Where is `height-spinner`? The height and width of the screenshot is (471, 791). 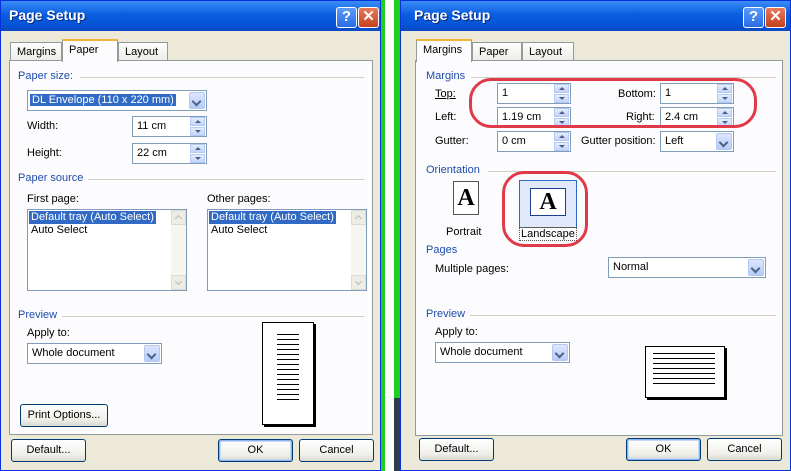
height-spinner is located at coordinates (198, 153).